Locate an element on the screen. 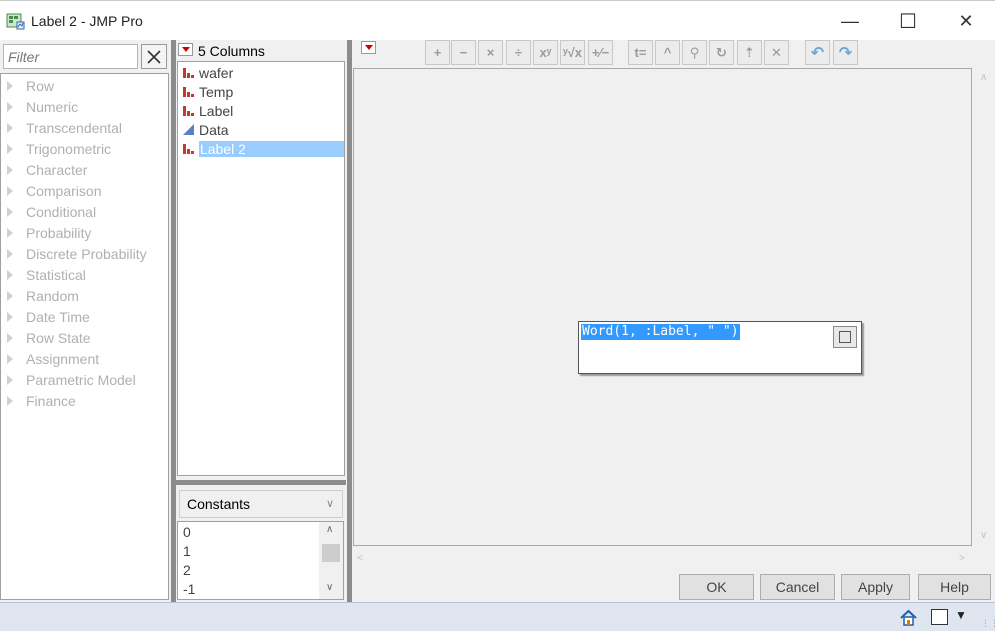 The width and height of the screenshot is (995, 631). function-category-item: Probability is located at coordinates (49, 232).